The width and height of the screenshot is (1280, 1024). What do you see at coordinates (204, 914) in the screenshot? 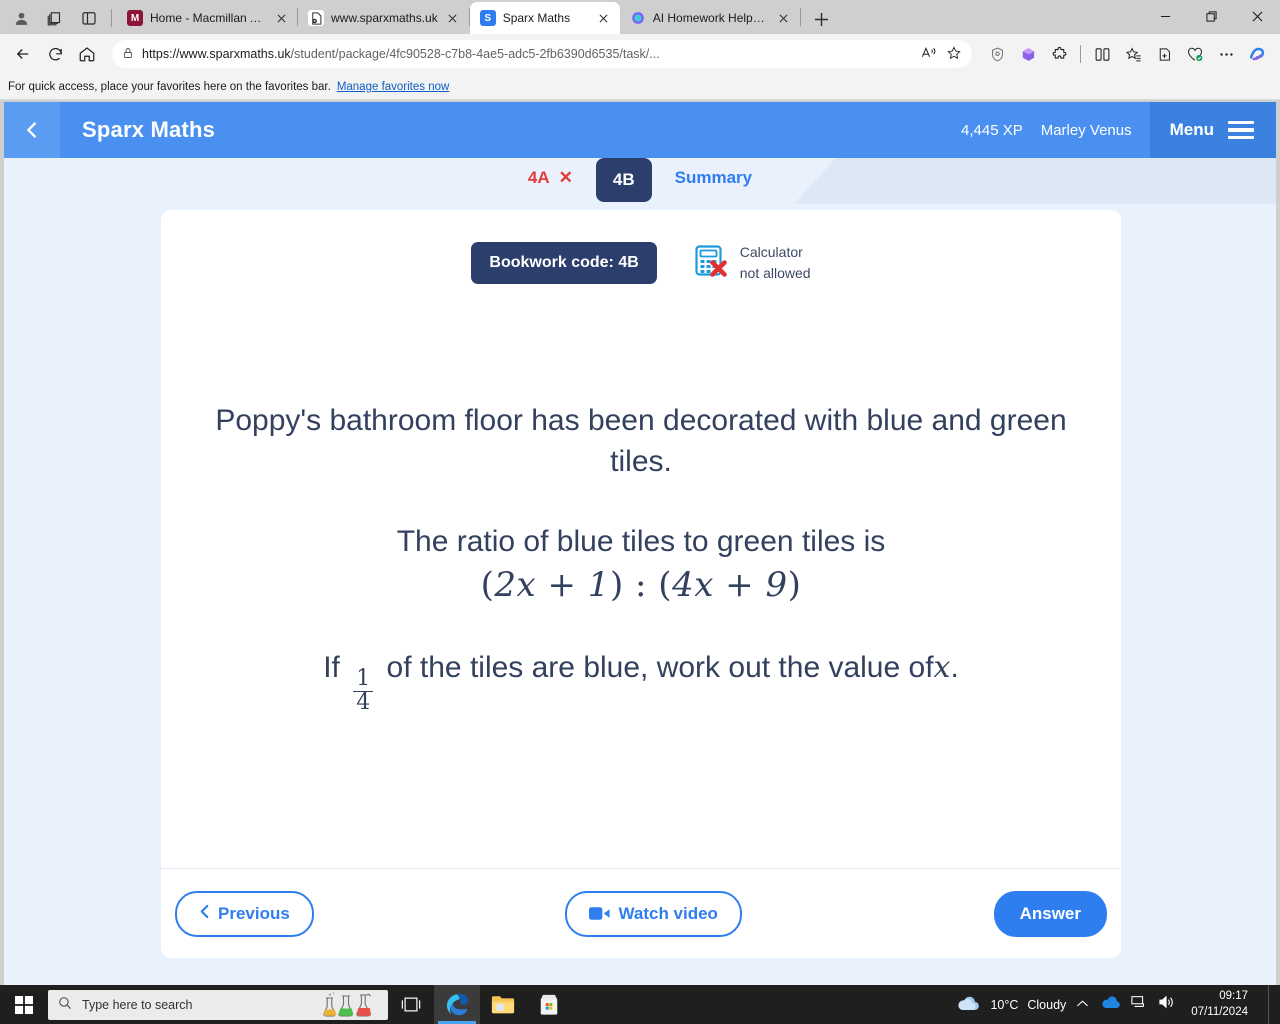
I see `chevron-left-icon` at bounding box center [204, 914].